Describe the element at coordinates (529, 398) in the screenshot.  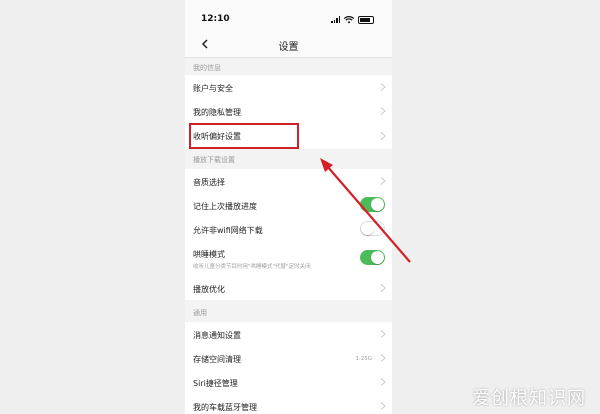
I see `watermark: 爱创根知识网` at that location.